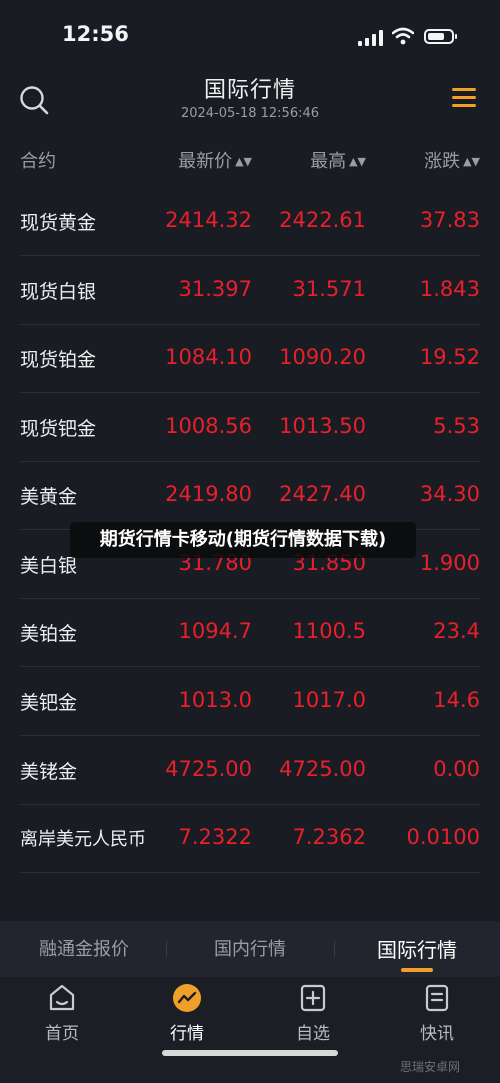  I want to click on table-row: 美铑金 4725.00 4725.00 0.00, so click(250, 771).